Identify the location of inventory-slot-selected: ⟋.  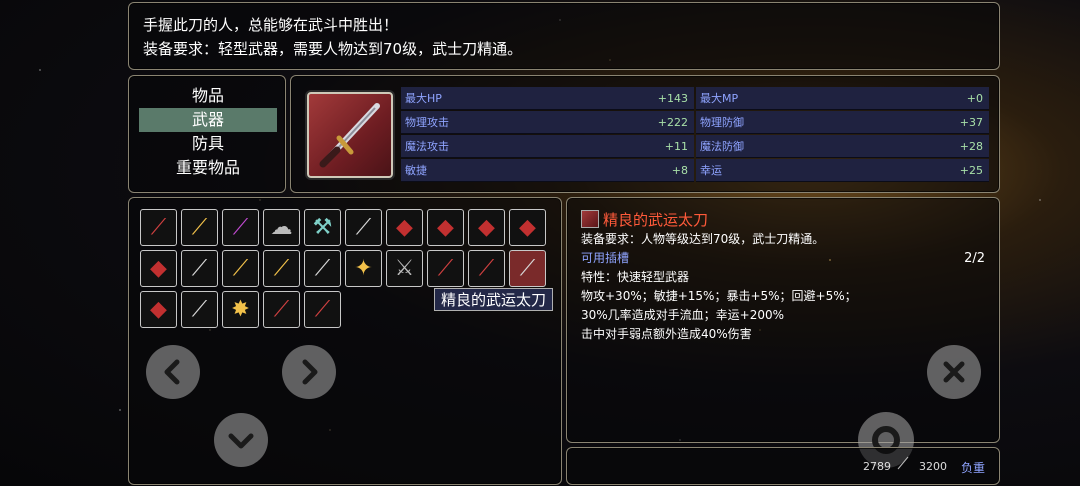
(527, 268).